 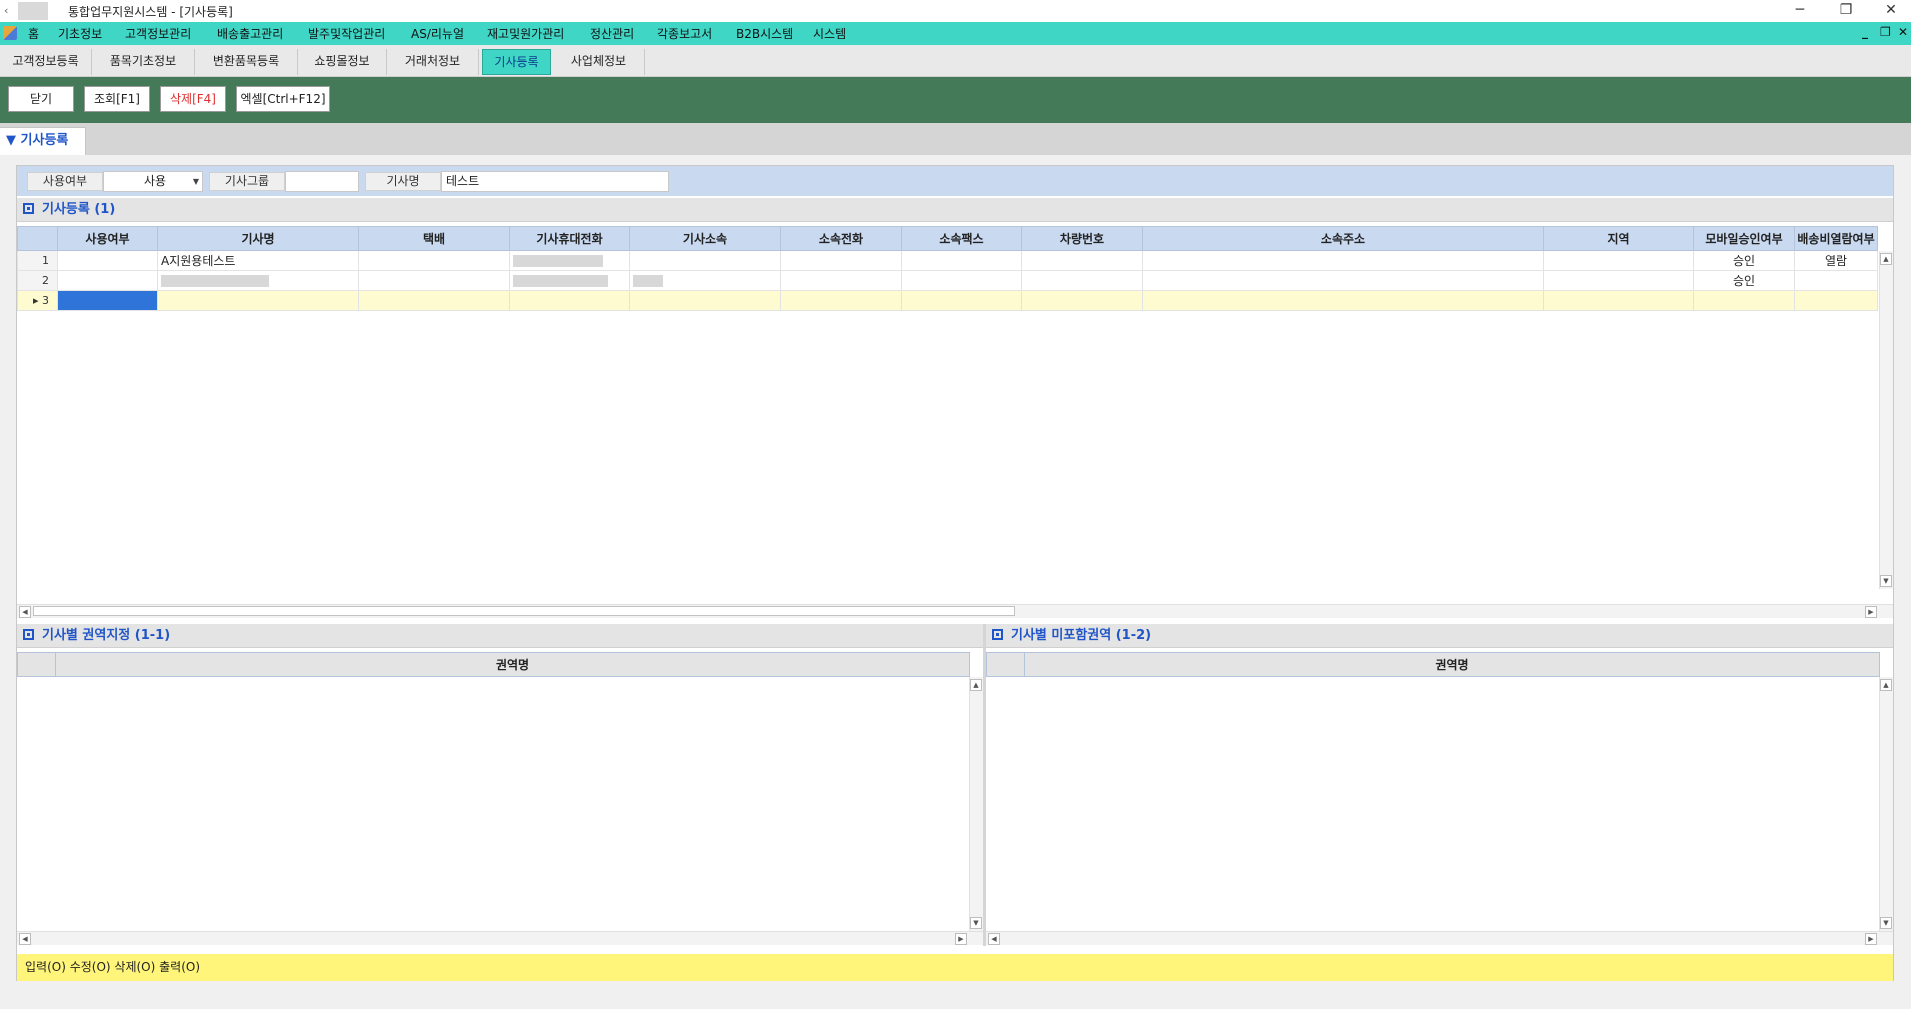 What do you see at coordinates (684, 33) in the screenshot?
I see `menu-reports: 각종보고서` at bounding box center [684, 33].